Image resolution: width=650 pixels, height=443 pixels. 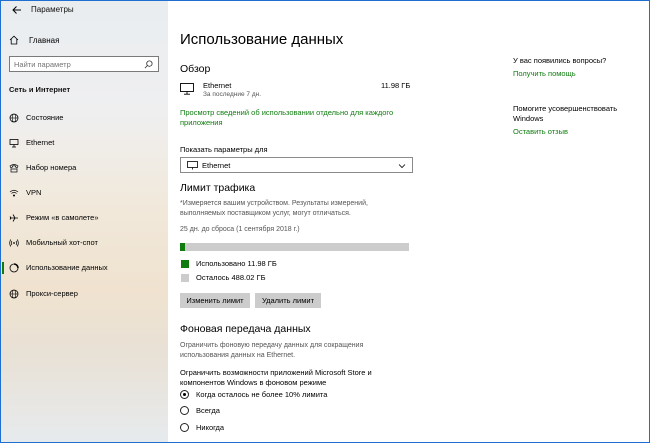 What do you see at coordinates (565, 108) in the screenshot?
I see `improve-line: Помогите усовершенствовать` at bounding box center [565, 108].